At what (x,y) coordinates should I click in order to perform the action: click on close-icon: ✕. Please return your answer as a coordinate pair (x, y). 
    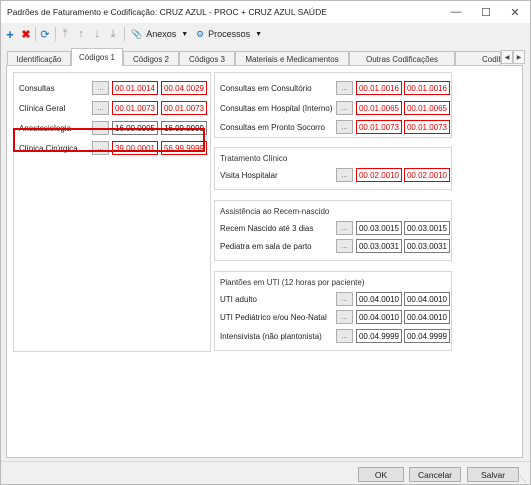
    Looking at the image, I should click on (515, 12).